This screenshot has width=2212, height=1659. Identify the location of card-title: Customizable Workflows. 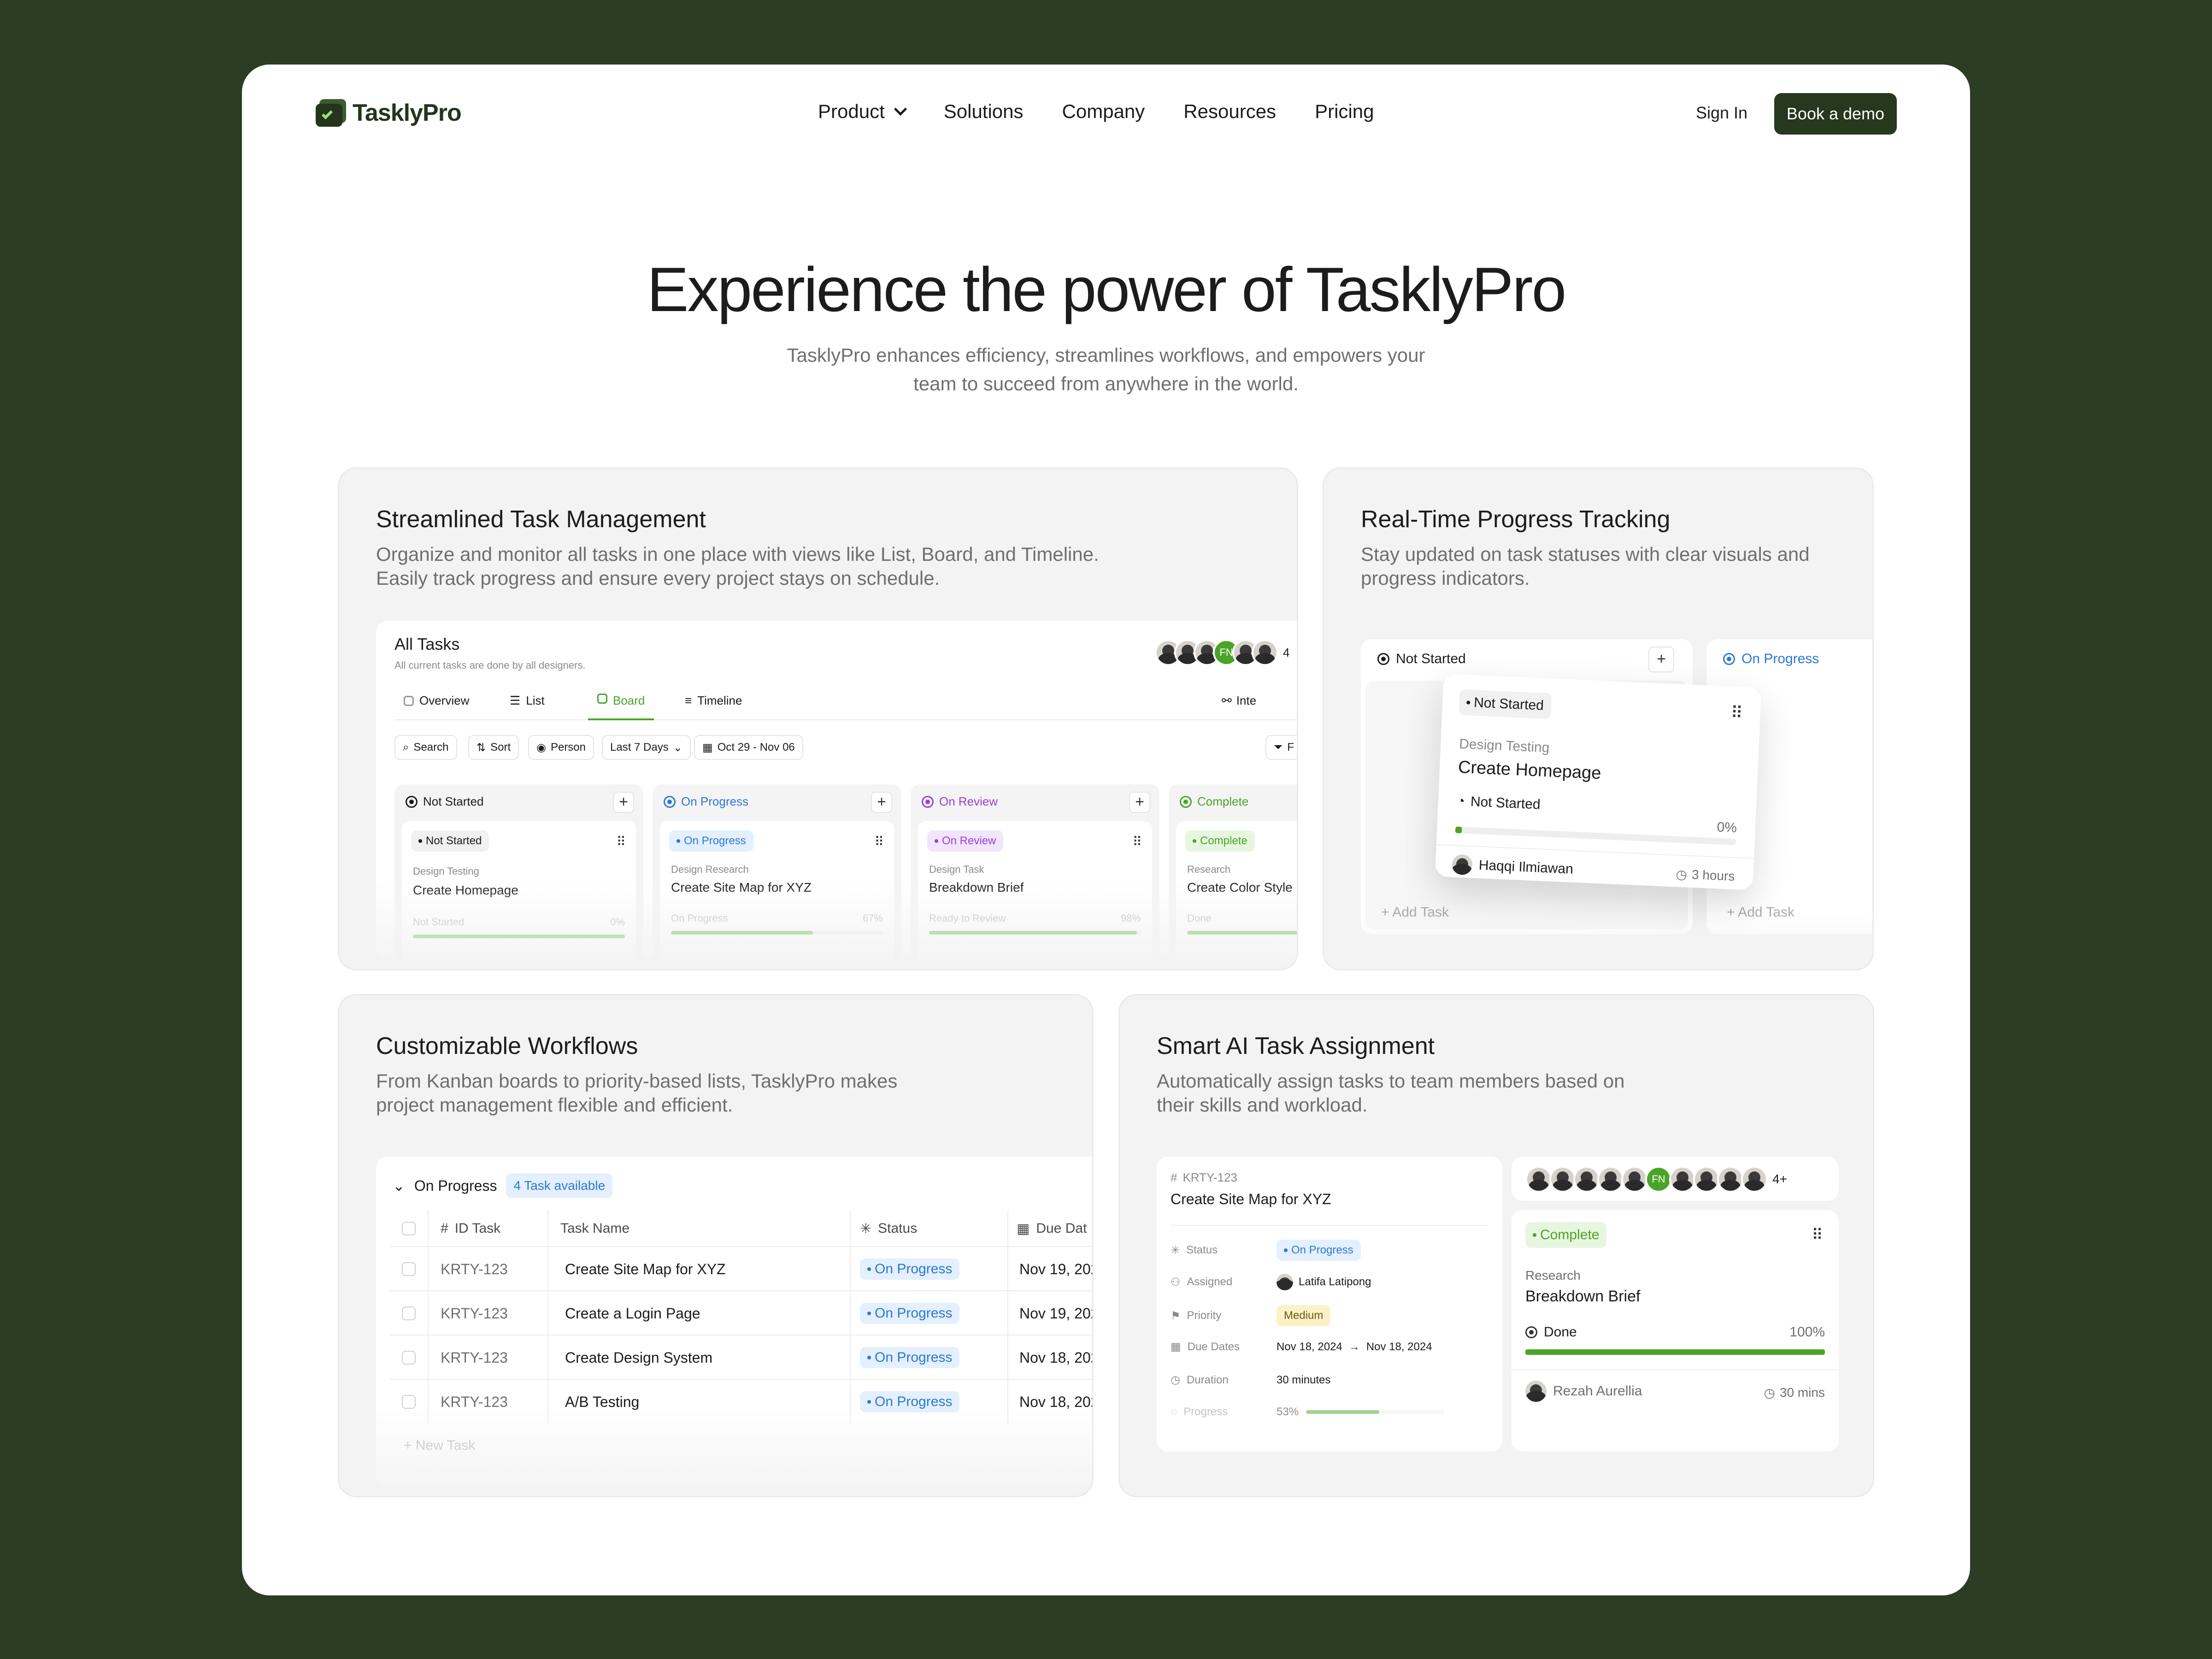
(507, 1046).